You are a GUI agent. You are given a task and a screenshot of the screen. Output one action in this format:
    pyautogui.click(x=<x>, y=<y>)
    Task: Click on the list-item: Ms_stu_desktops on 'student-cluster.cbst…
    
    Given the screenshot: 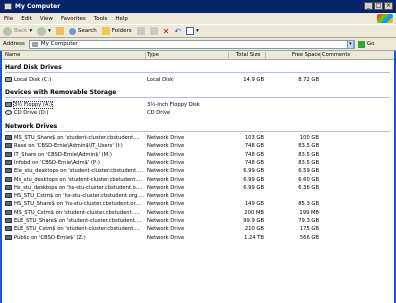 What is the action you would take?
    pyautogui.click(x=198, y=180)
    